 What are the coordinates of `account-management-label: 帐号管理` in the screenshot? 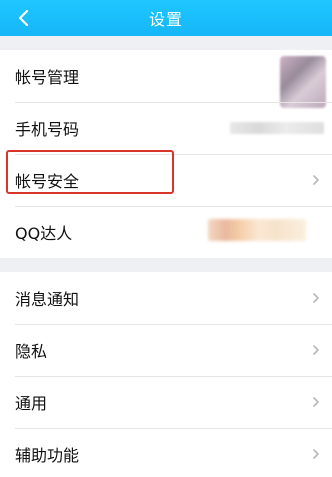 It's located at (47, 77).